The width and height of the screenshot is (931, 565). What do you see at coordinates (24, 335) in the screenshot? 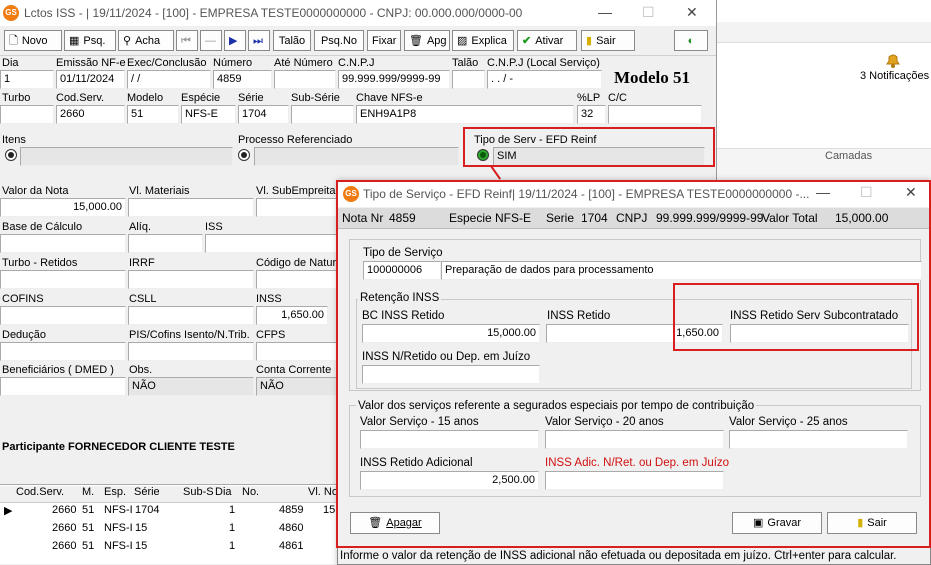
I see `deducao-label: Dedução` at bounding box center [24, 335].